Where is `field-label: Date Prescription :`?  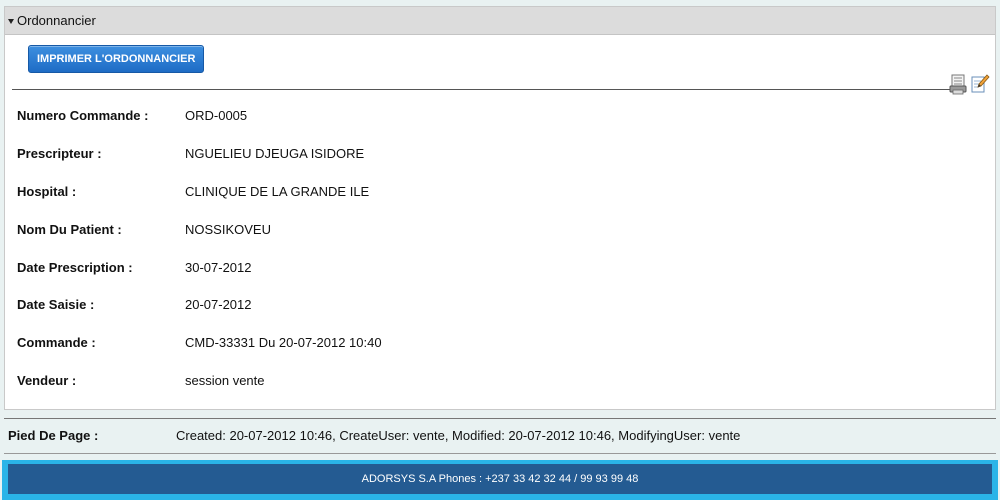
field-label: Date Prescription : is located at coordinates (75, 267).